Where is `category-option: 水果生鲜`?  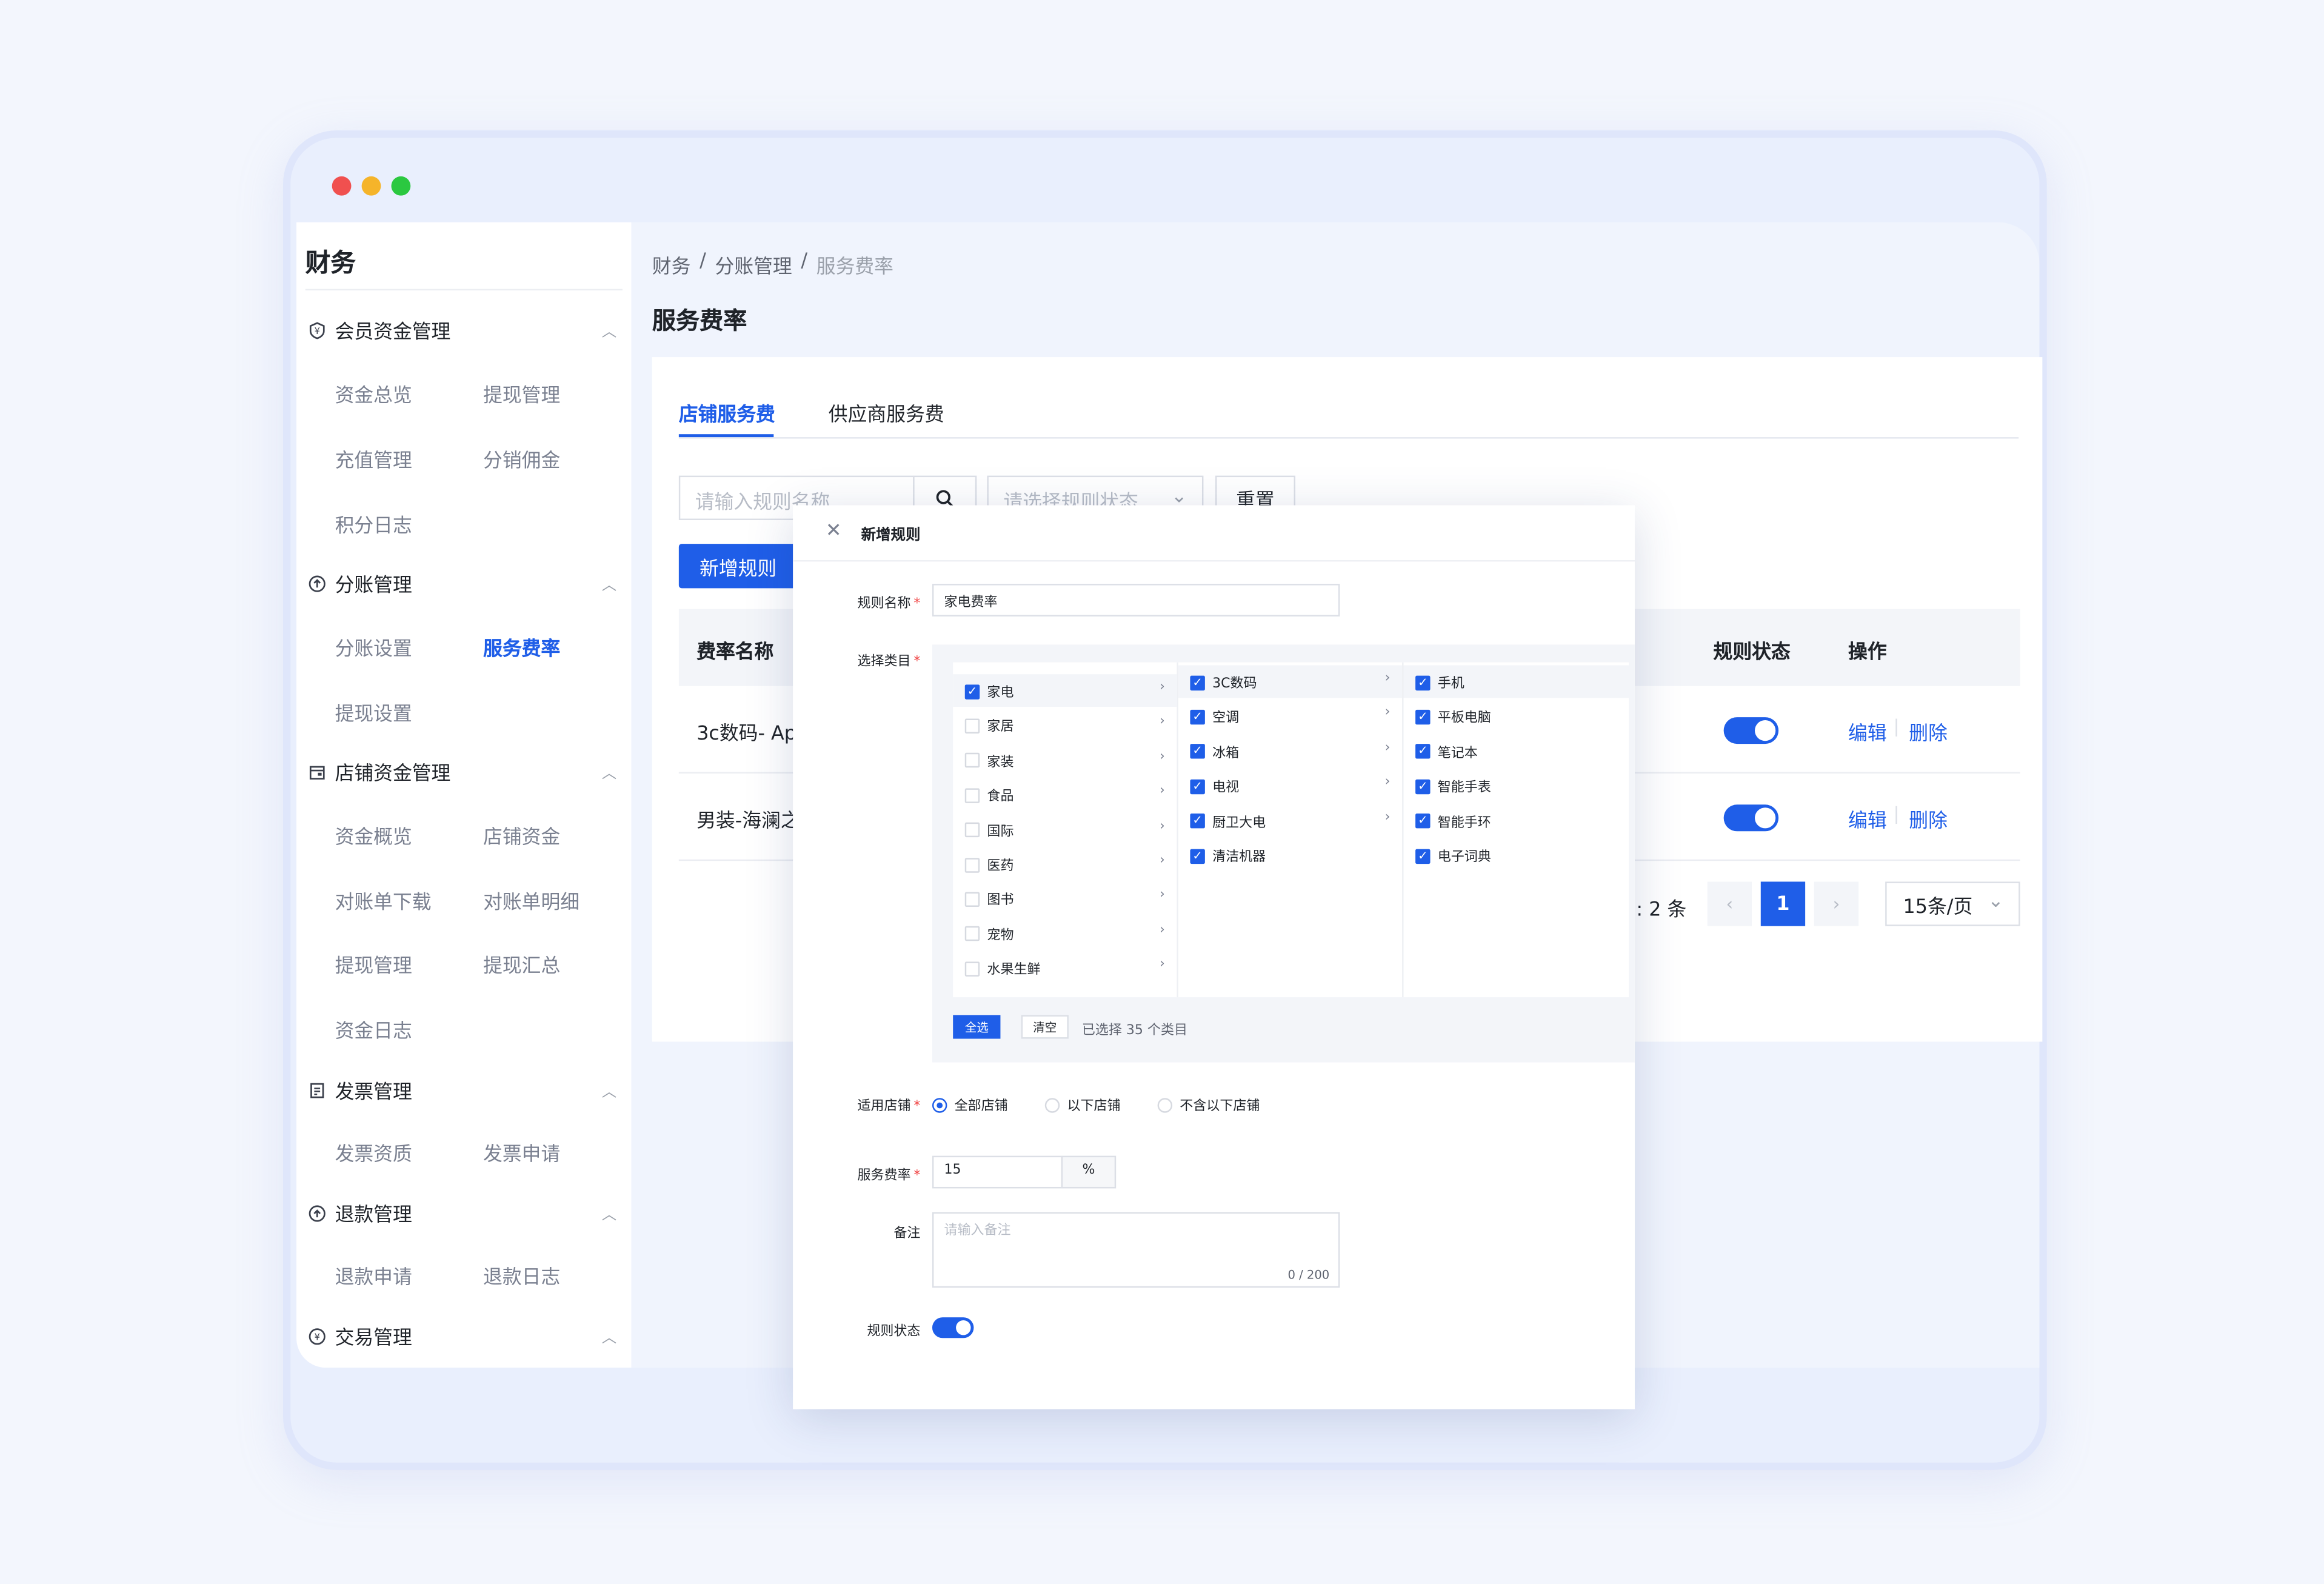
category-option: 水果生鲜 is located at coordinates (1002, 968).